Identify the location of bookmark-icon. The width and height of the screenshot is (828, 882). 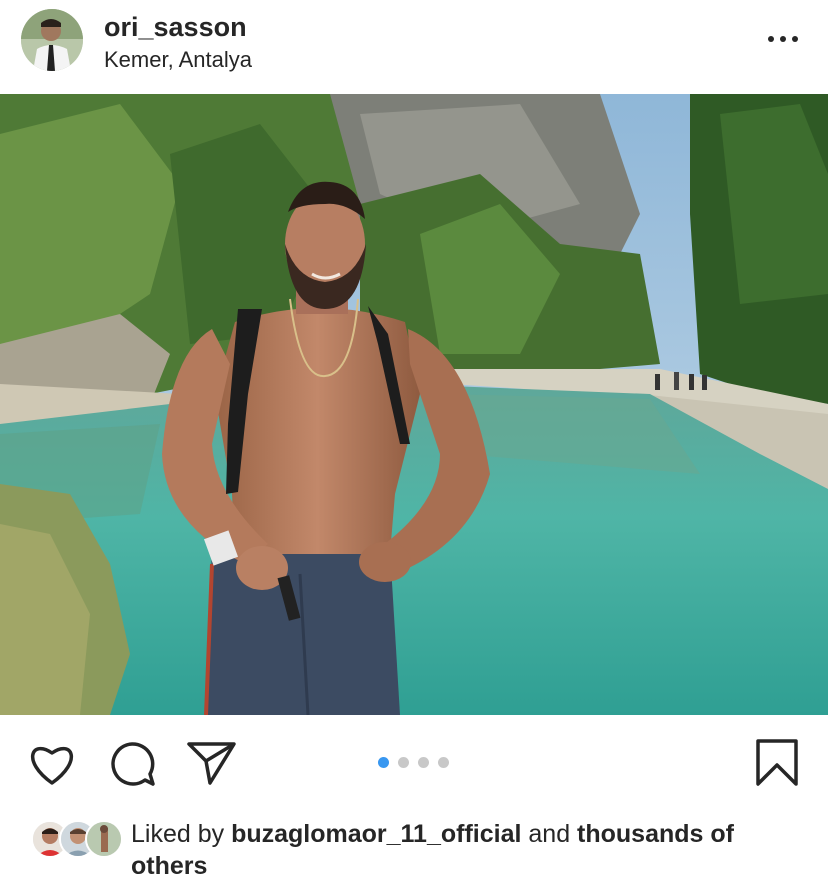
(777, 763).